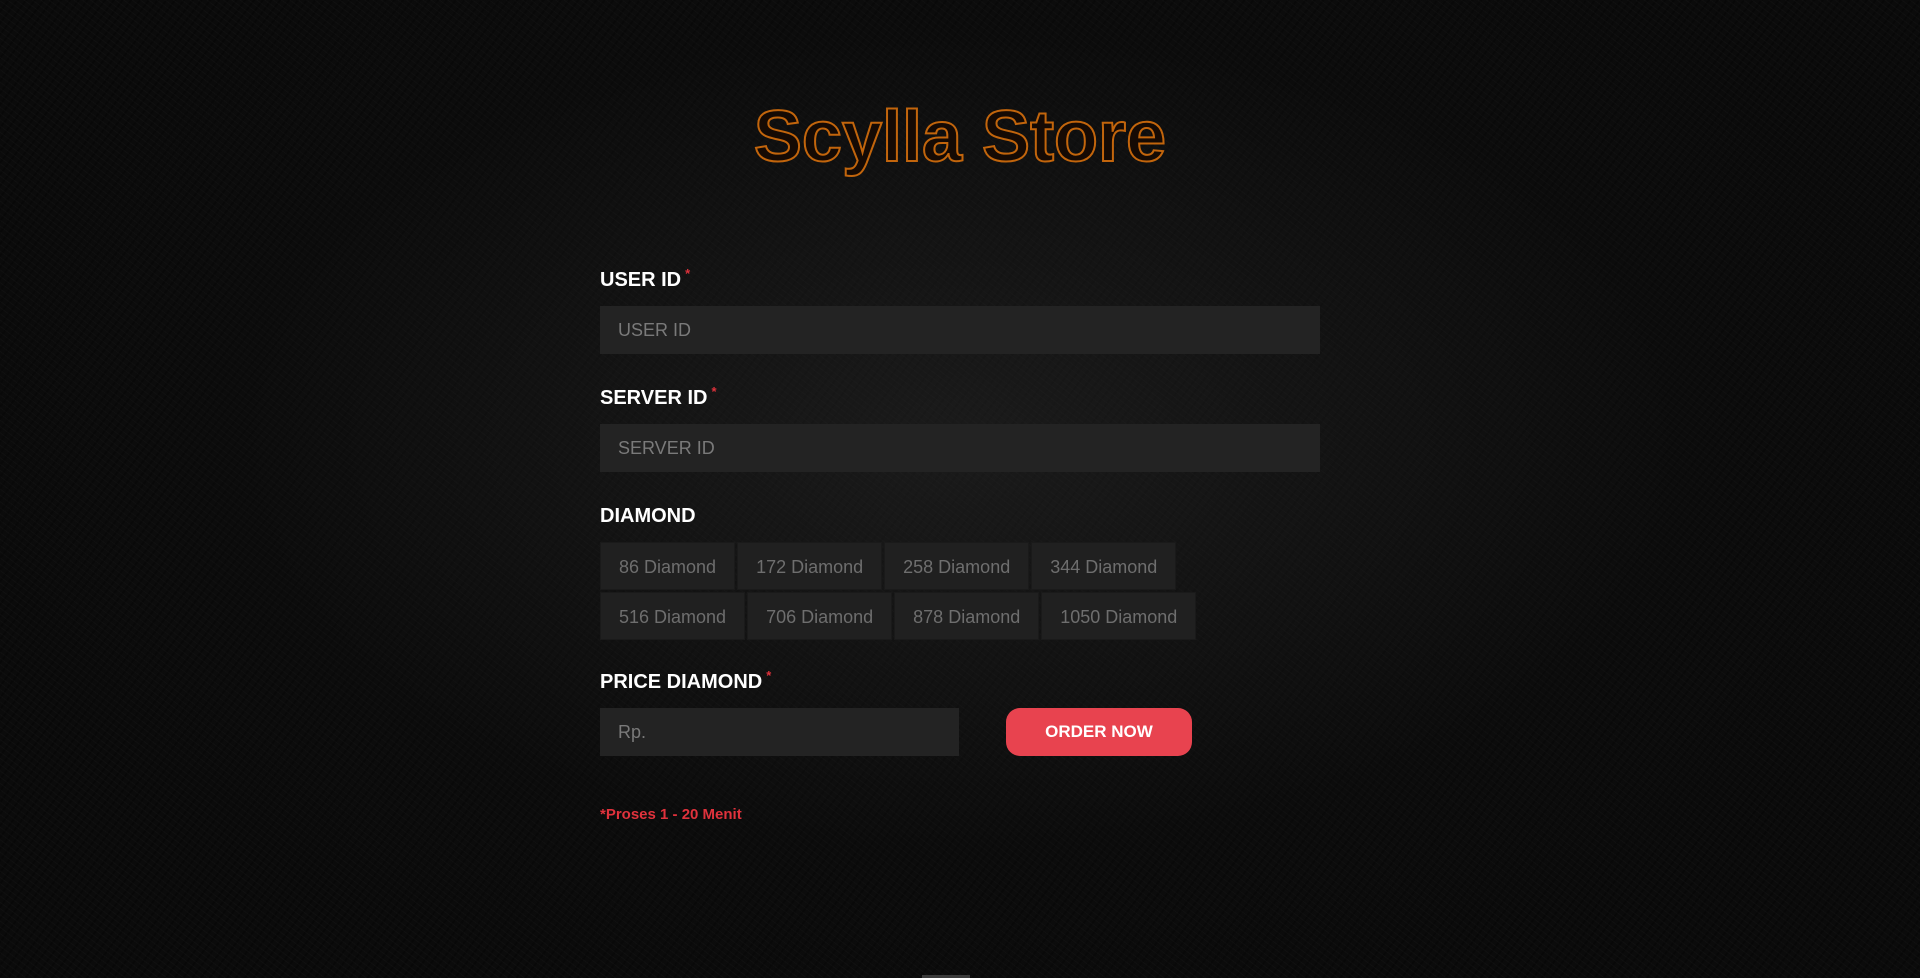 This screenshot has height=978, width=1920. Describe the element at coordinates (960, 330) in the screenshot. I see `user-id-input` at that location.